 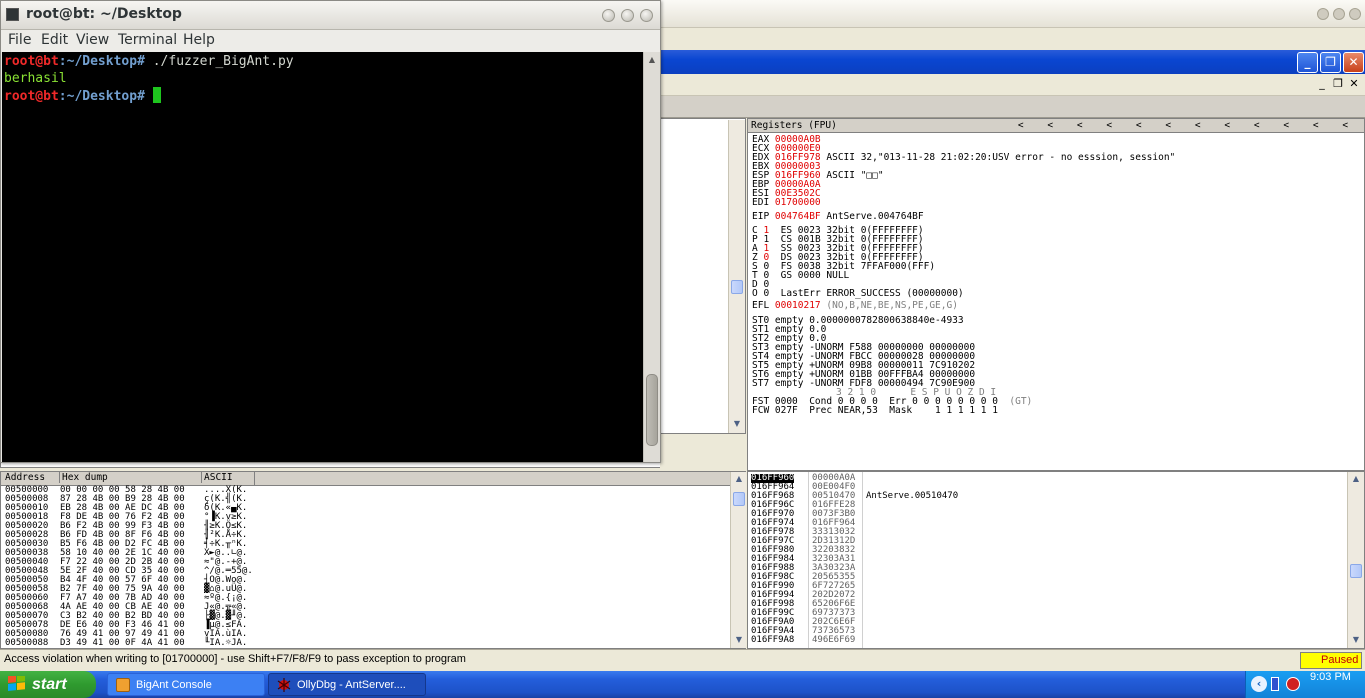 I want to click on menu-help: Help, so click(x=199, y=40).